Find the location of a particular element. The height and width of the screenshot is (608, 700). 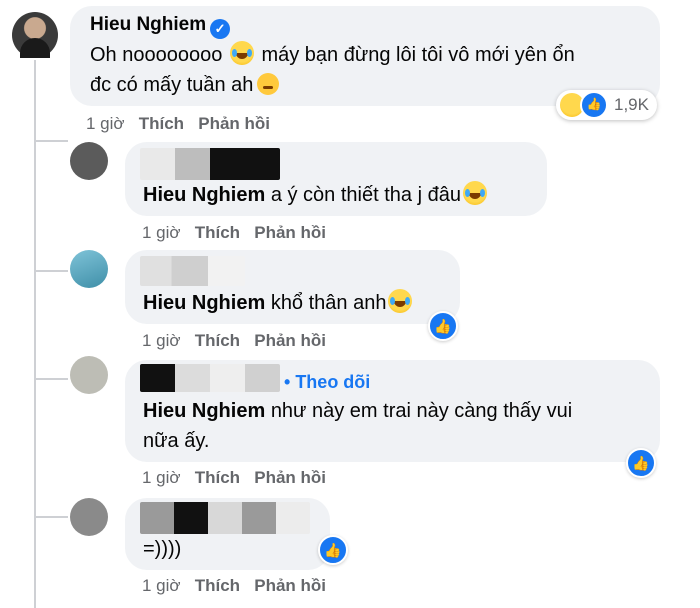

author-name-text: Hieu Nghiem is located at coordinates (148, 24).